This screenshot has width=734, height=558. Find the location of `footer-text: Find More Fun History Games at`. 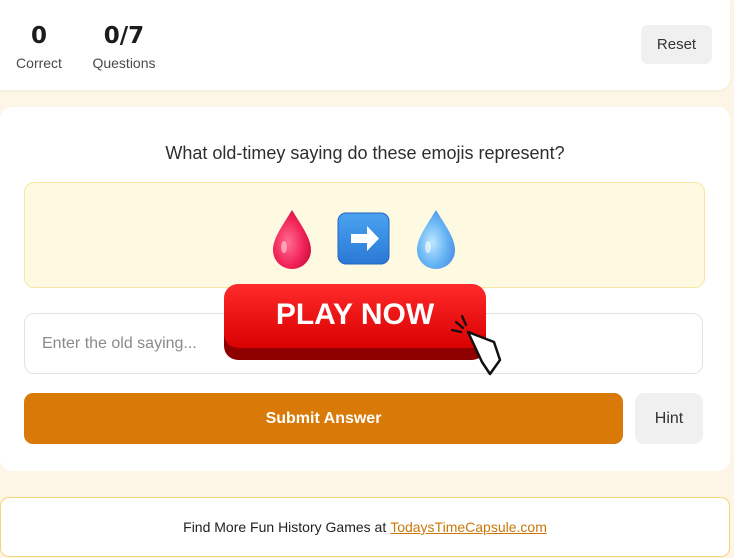

footer-text: Find More Fun History Games at is located at coordinates (285, 527).